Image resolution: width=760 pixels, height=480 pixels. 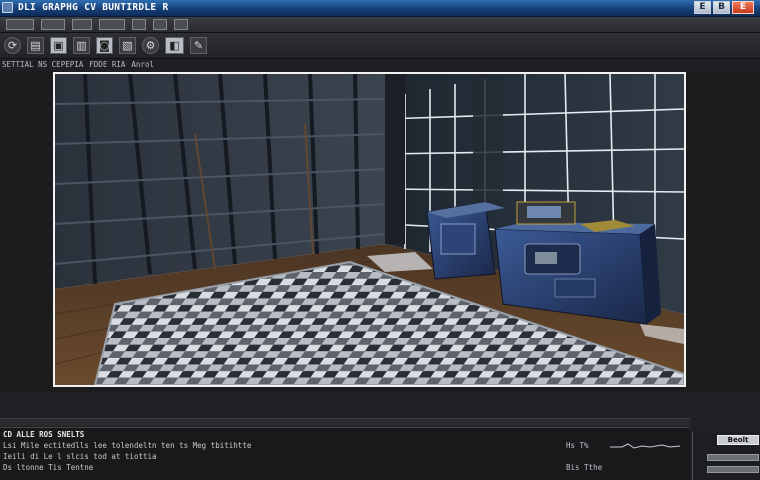 I want to click on menu-item-edit, so click(x=53, y=24).